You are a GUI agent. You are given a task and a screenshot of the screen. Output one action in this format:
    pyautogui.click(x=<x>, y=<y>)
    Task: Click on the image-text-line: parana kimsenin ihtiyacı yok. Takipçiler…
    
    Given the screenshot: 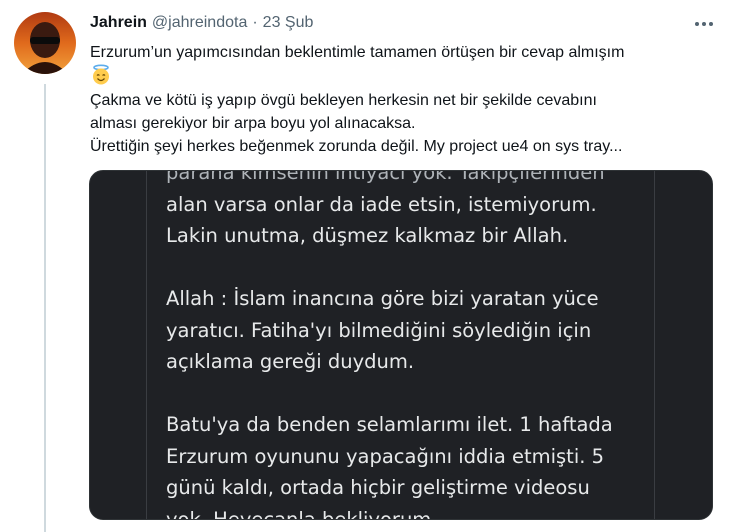 What is the action you would take?
    pyautogui.click(x=385, y=177)
    